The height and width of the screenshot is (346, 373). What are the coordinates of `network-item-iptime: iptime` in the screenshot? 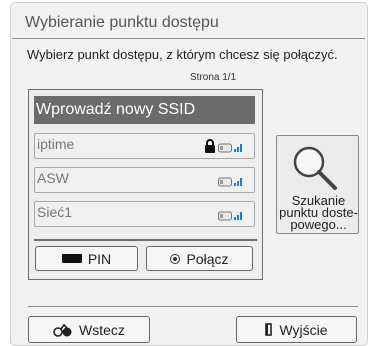 It's located at (144, 146).